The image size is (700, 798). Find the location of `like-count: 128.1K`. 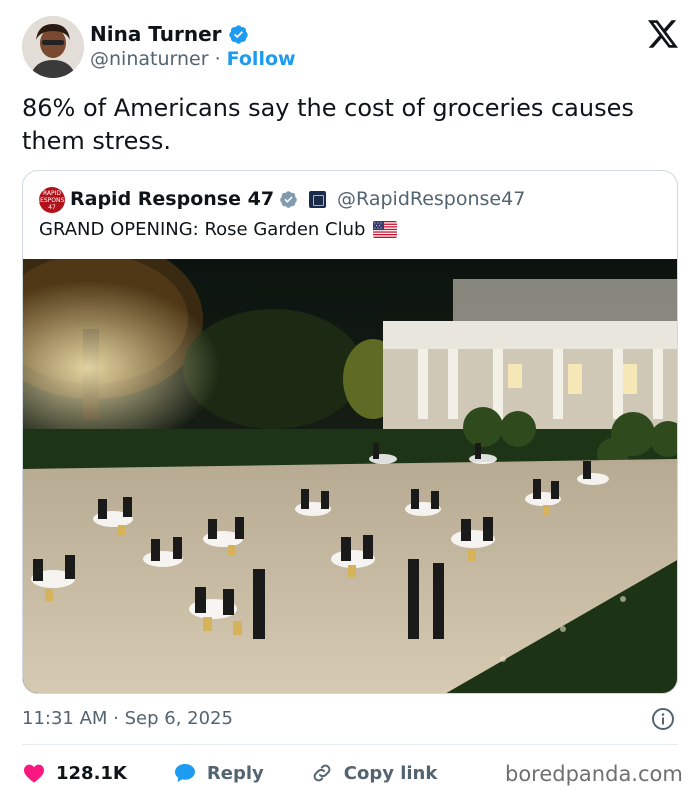

like-count: 128.1K is located at coordinates (91, 773).